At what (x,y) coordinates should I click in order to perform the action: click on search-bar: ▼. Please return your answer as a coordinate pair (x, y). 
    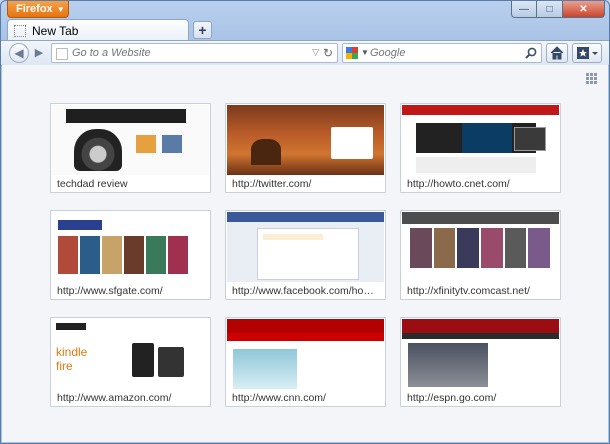
    Looking at the image, I should click on (442, 53).